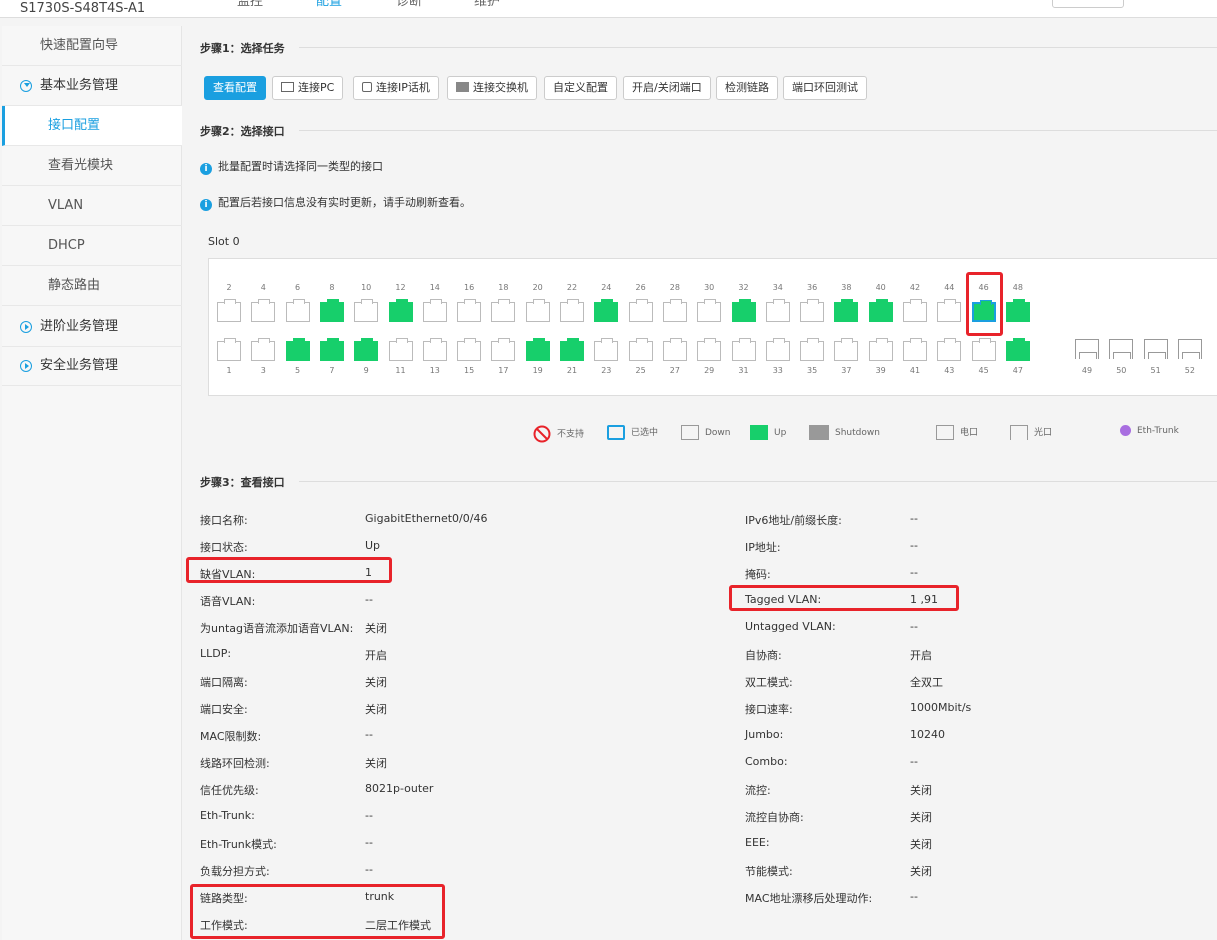 This screenshot has width=1217, height=940. I want to click on check-link-button: 检测链路, so click(747, 88).